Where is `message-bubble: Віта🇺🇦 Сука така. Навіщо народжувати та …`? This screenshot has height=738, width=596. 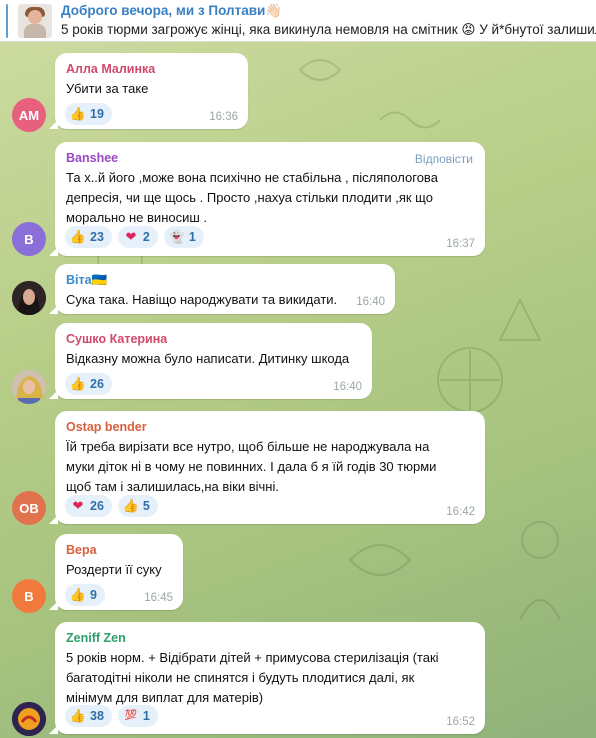
message-bubble: Віта🇺🇦 Сука така. Навіщо народжувати та … is located at coordinates (222, 289).